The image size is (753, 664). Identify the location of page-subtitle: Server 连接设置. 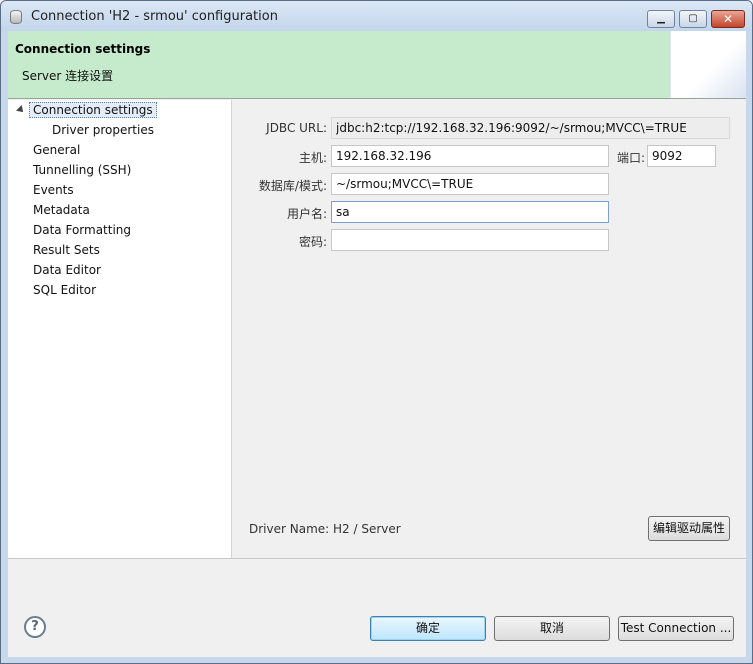
(68, 76).